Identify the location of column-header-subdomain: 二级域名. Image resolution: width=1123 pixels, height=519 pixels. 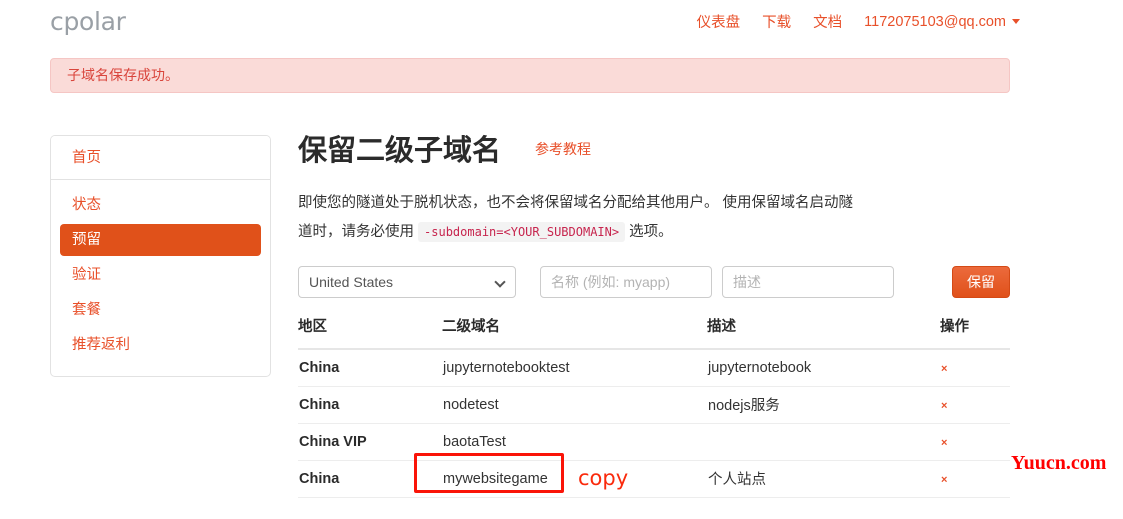
(574, 332).